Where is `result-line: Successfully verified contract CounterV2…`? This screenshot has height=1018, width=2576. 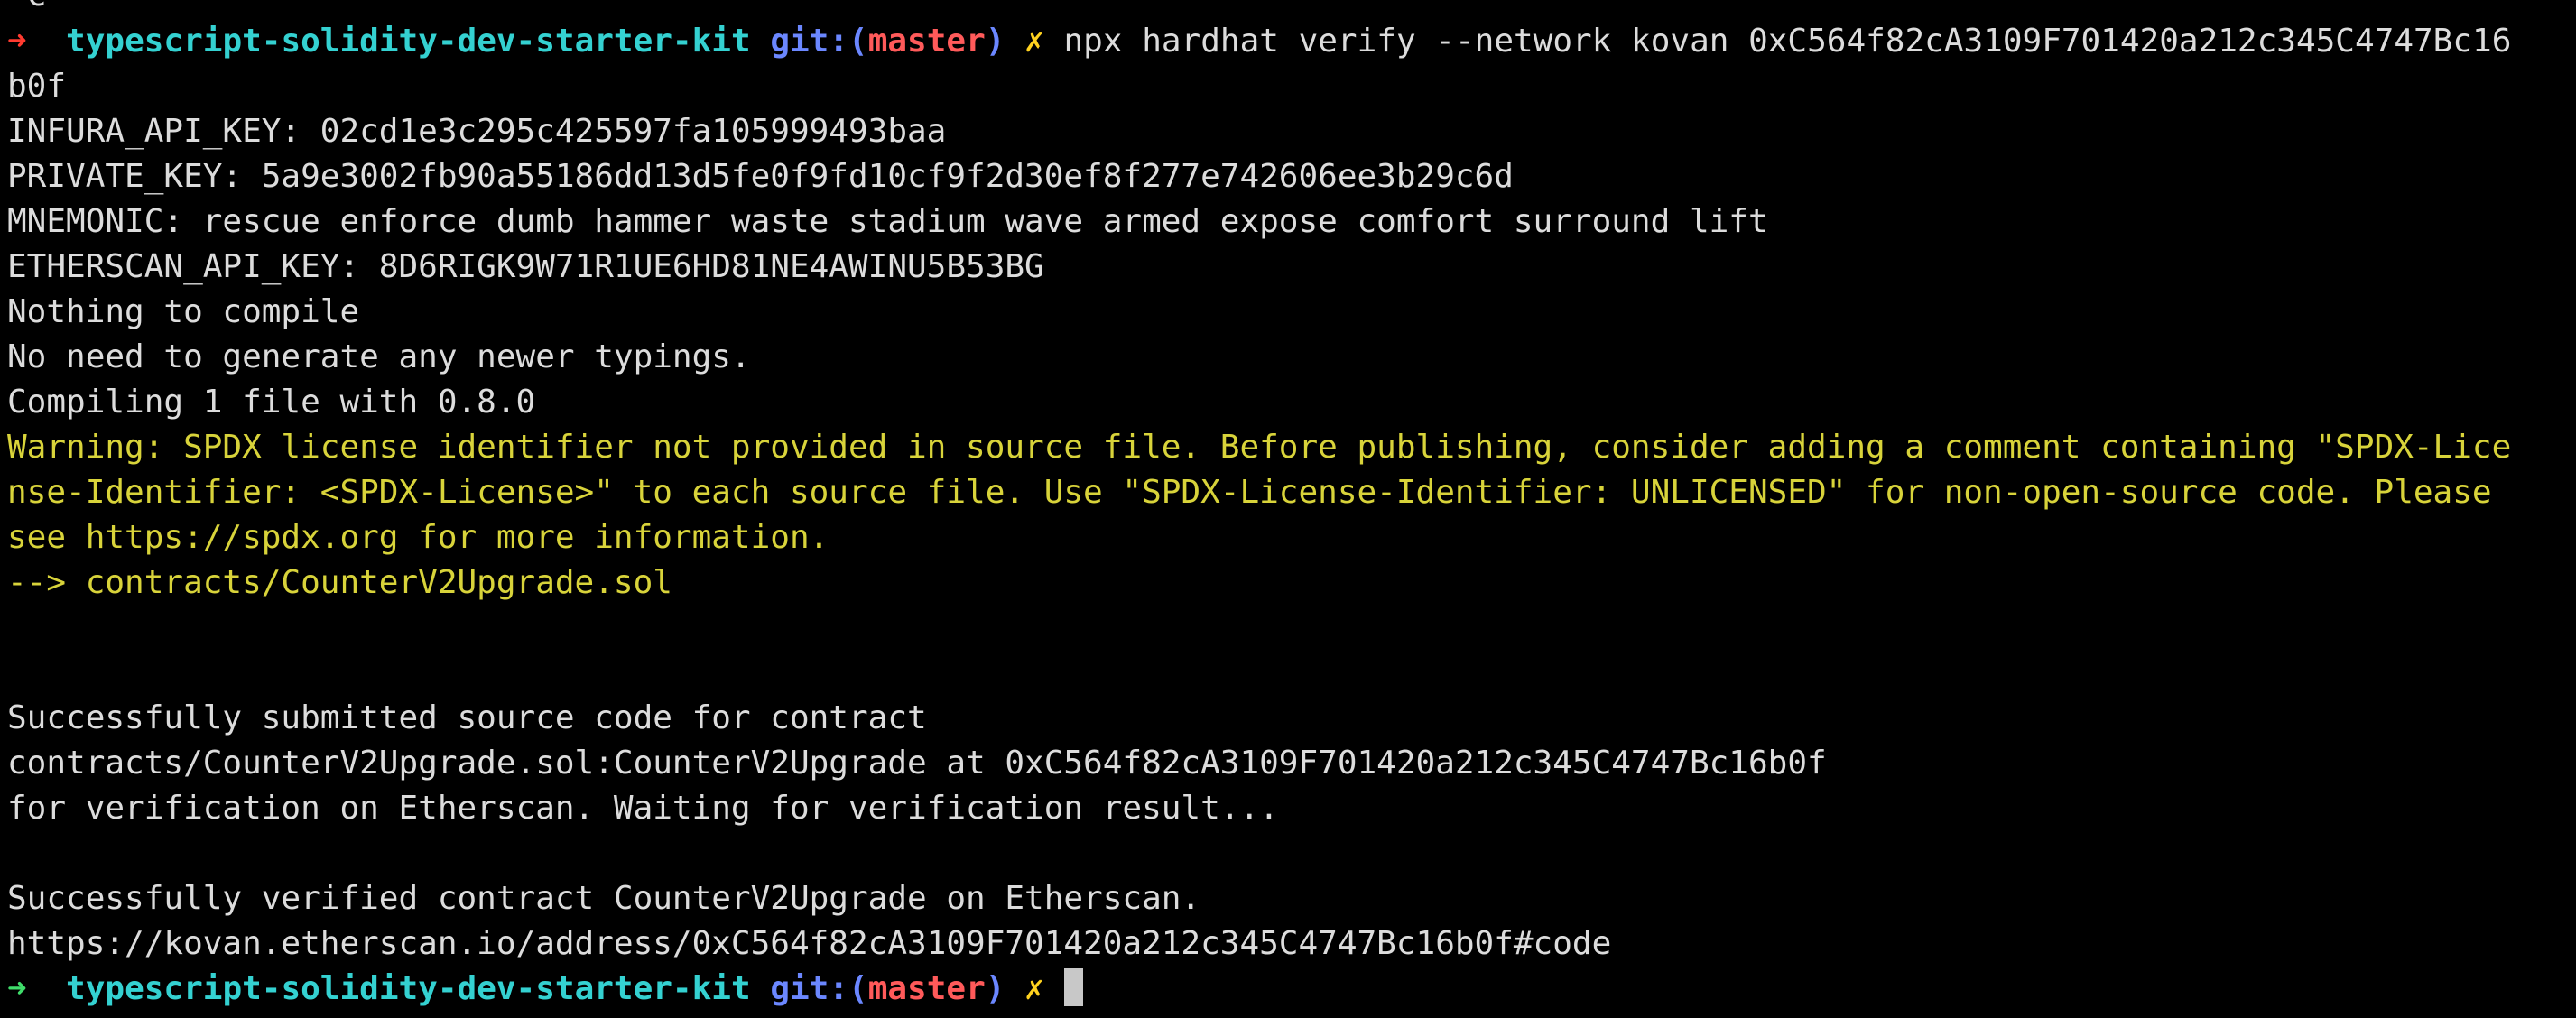
result-line: Successfully verified contract CounterV2… is located at coordinates (604, 899).